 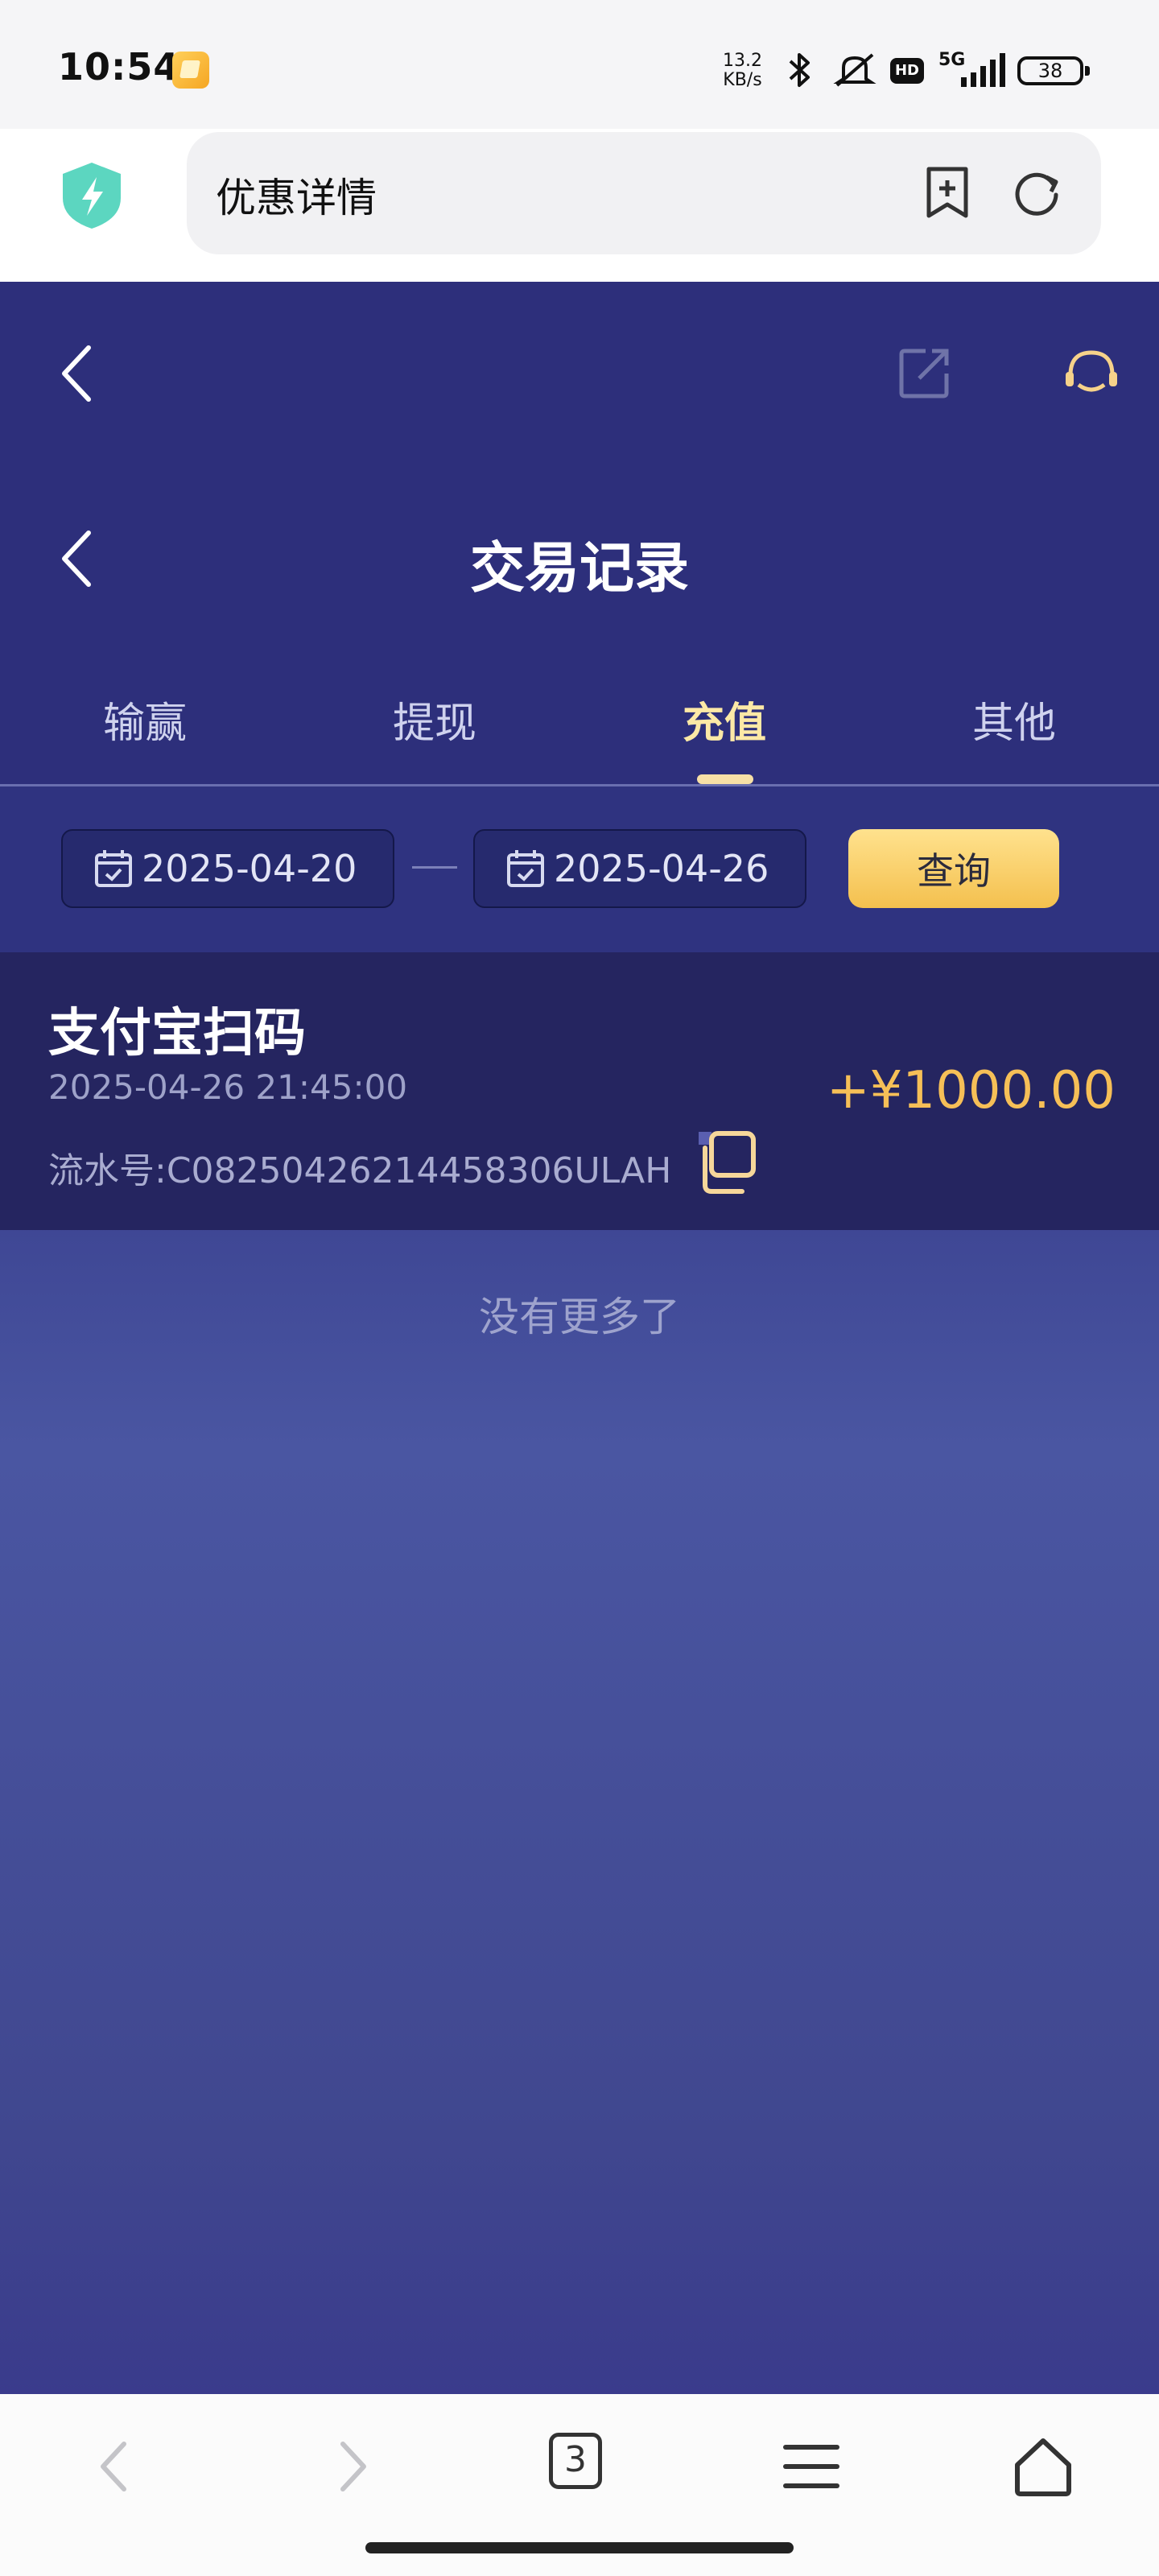 What do you see at coordinates (907, 71) in the screenshot?
I see `hd-badge: HD` at bounding box center [907, 71].